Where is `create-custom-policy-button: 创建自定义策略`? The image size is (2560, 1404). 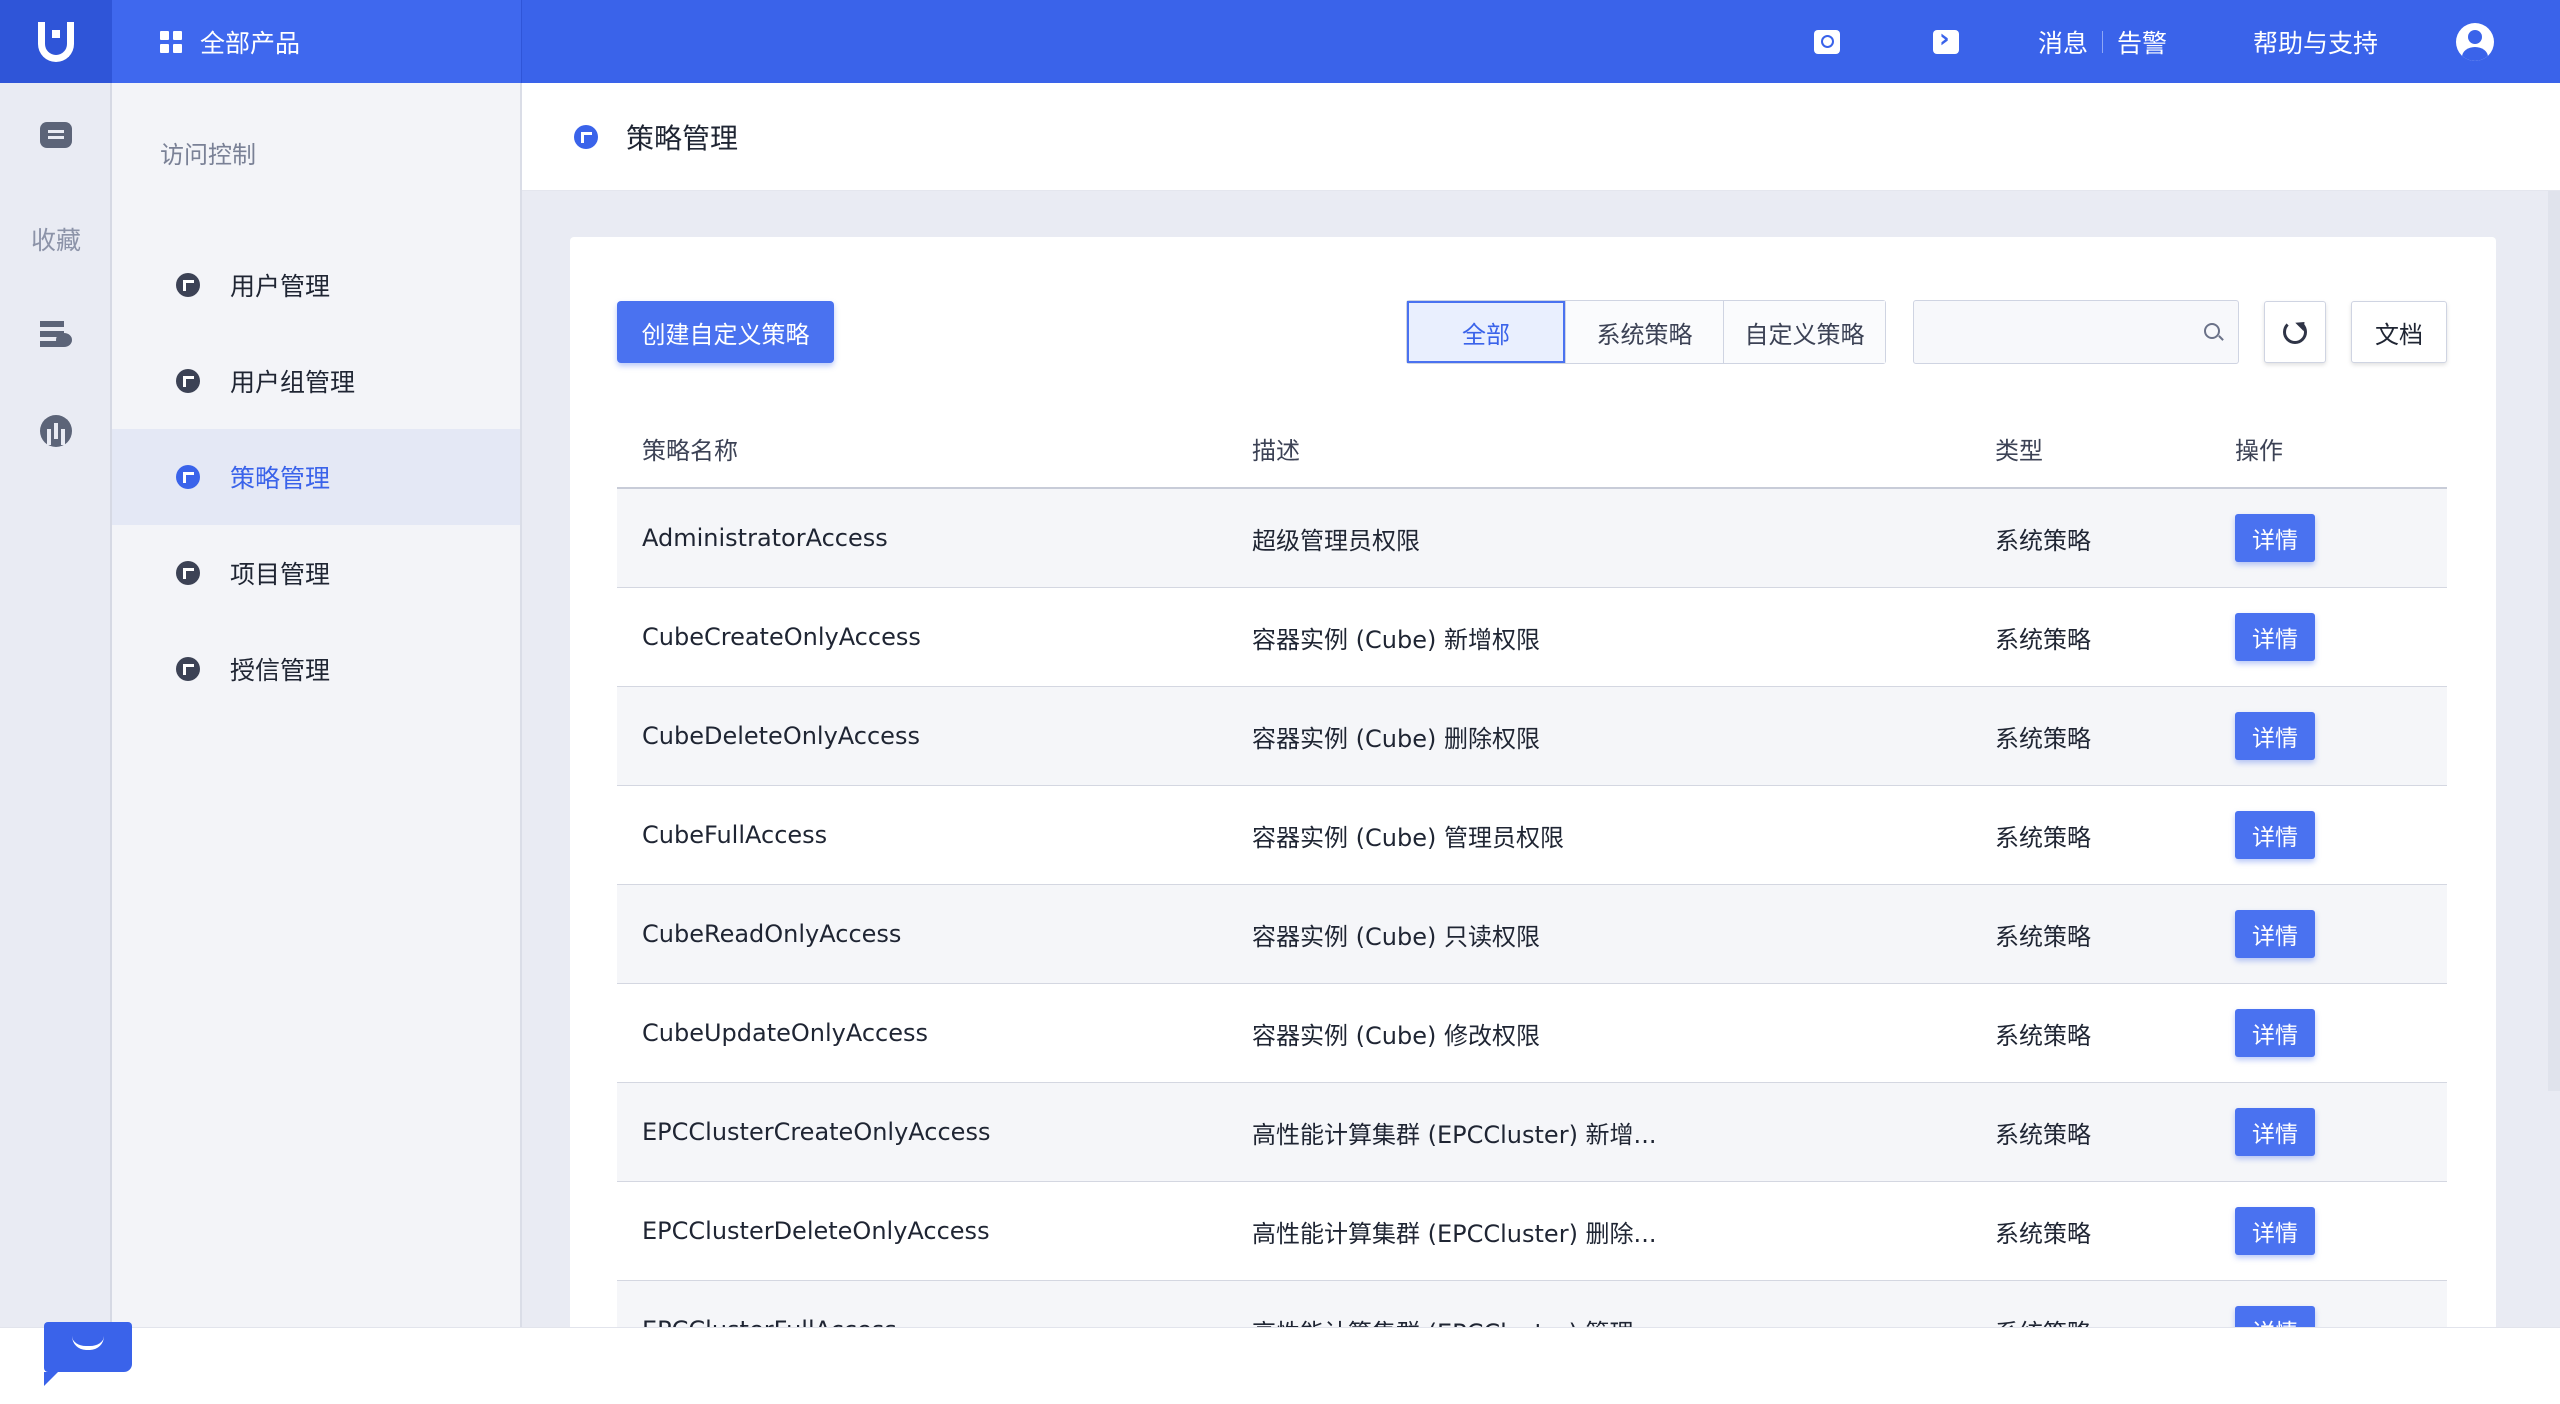
create-custom-policy-button: 创建自定义策略 is located at coordinates (725, 332).